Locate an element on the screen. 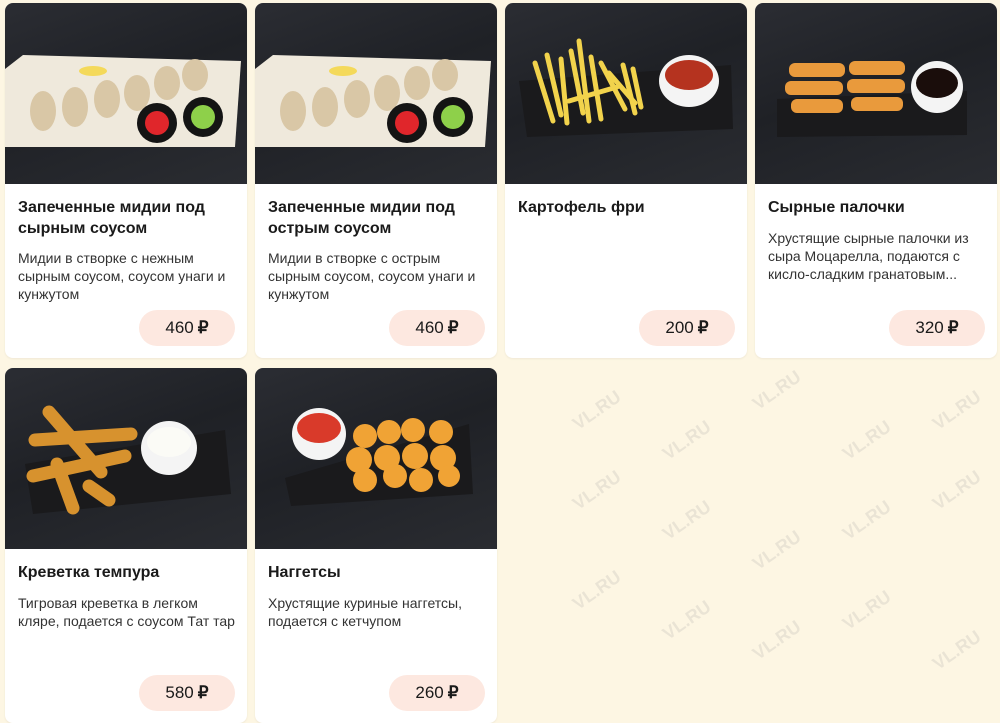 The height and width of the screenshot is (723, 1000). price-button: 320 ₽ is located at coordinates (937, 328).